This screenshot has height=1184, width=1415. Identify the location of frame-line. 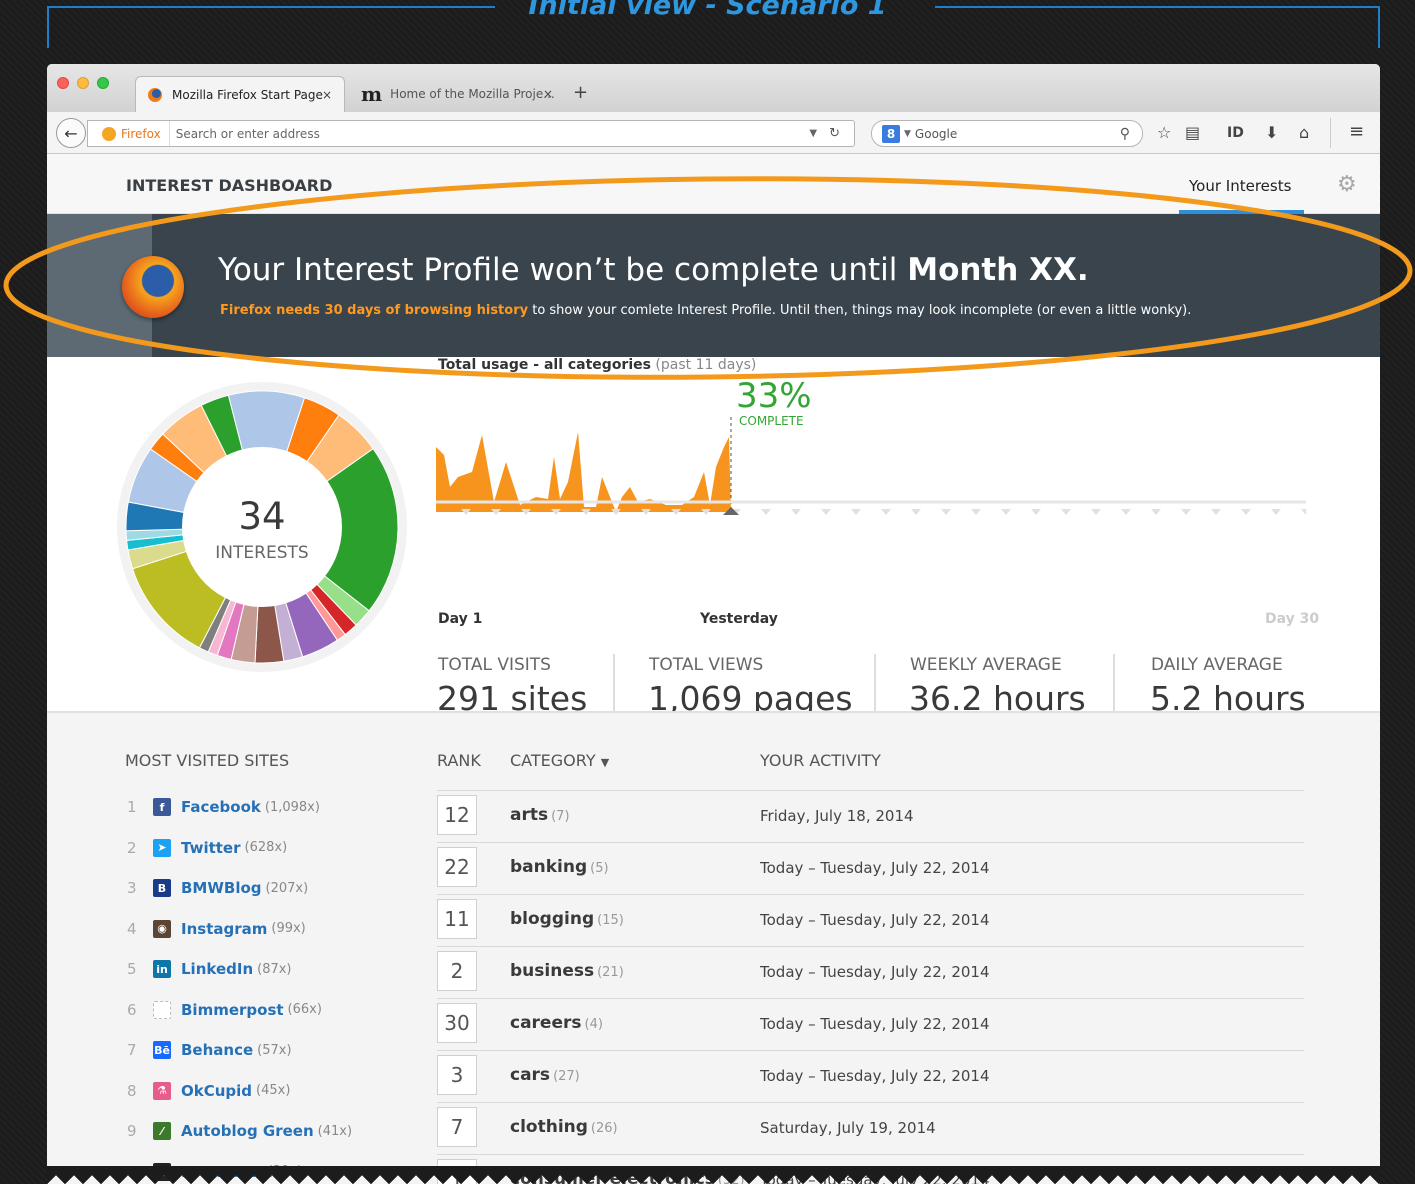
(48, 27).